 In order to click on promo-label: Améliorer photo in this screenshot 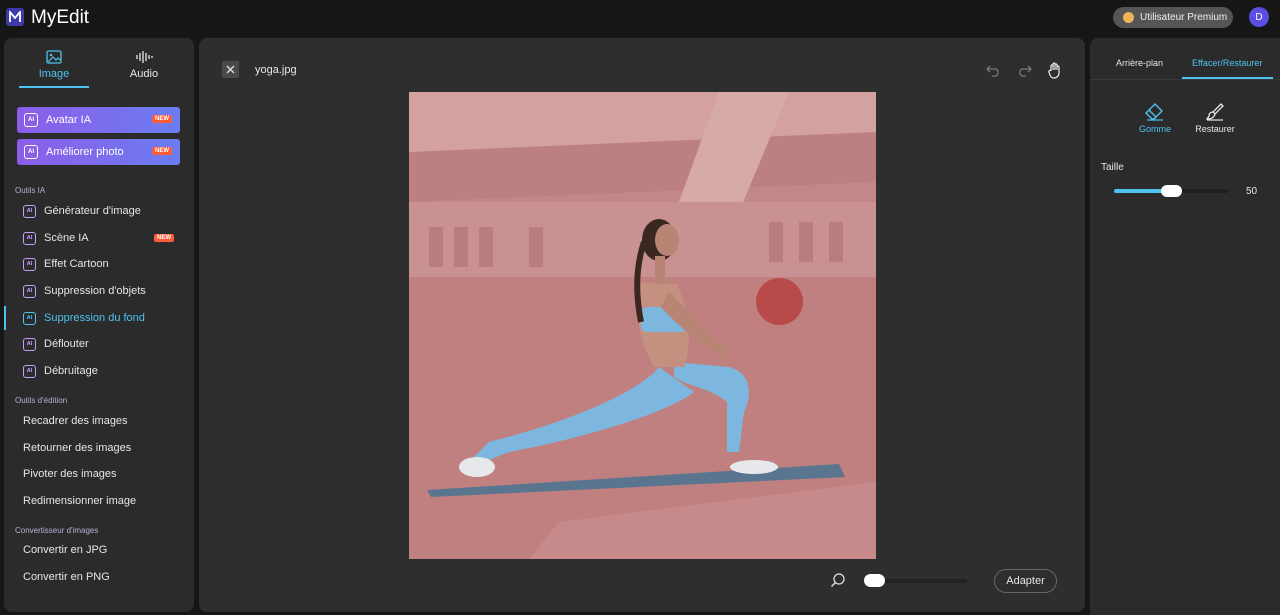, I will do `click(85, 152)`.